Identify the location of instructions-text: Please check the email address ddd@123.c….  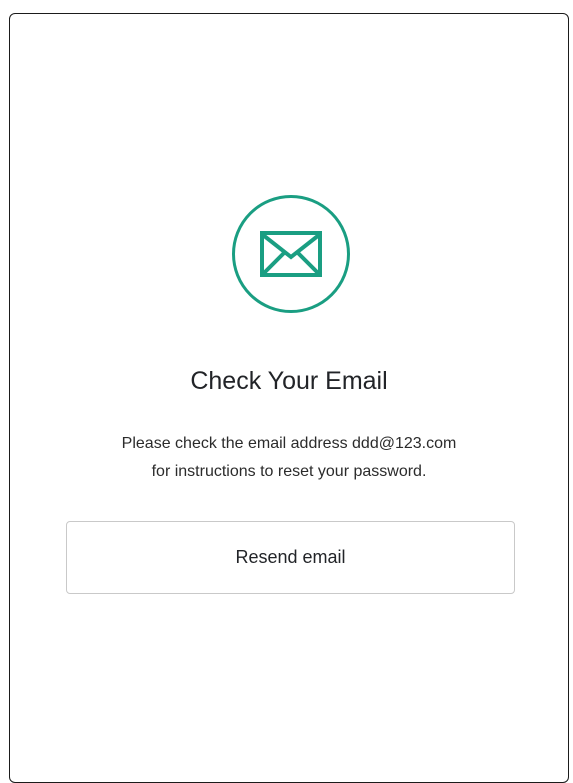
(289, 458).